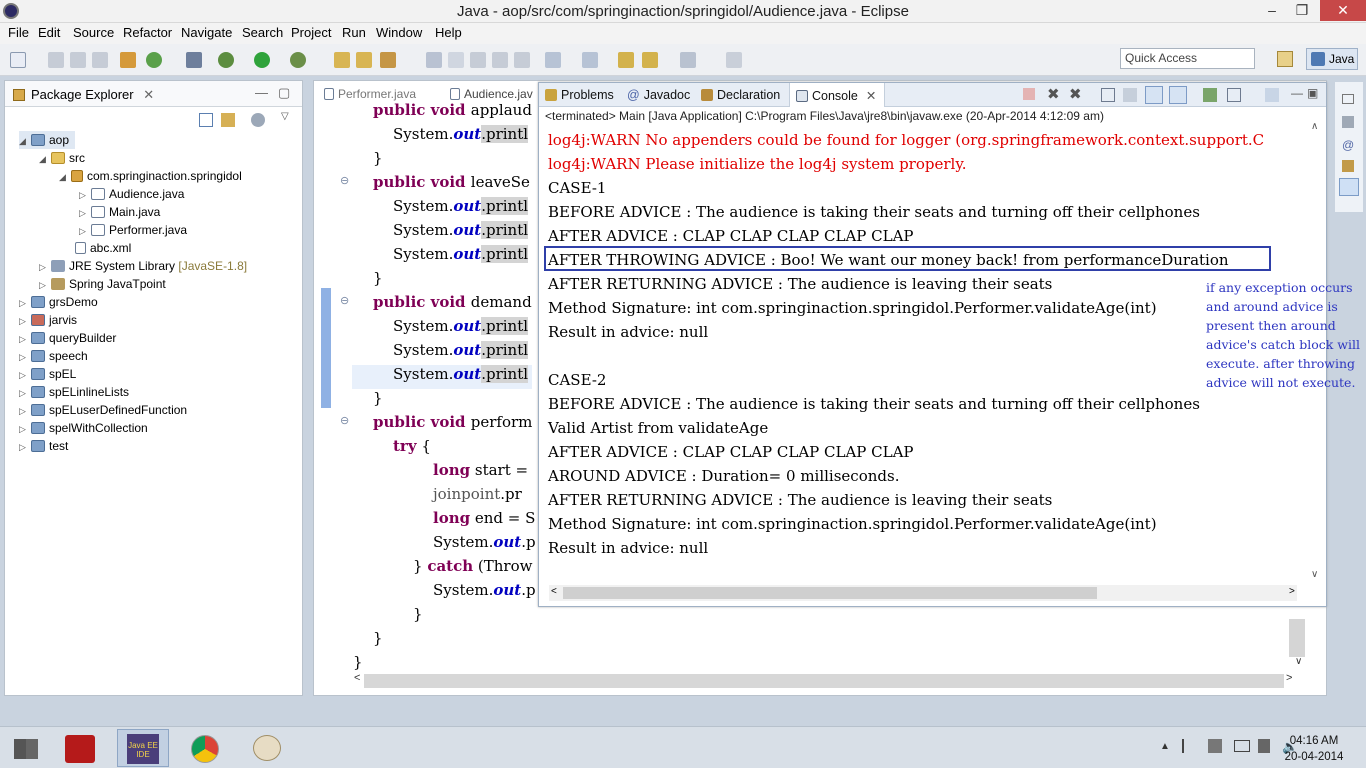 Image resolution: width=1366 pixels, height=768 pixels. I want to click on refresh-icon, so click(154, 60).